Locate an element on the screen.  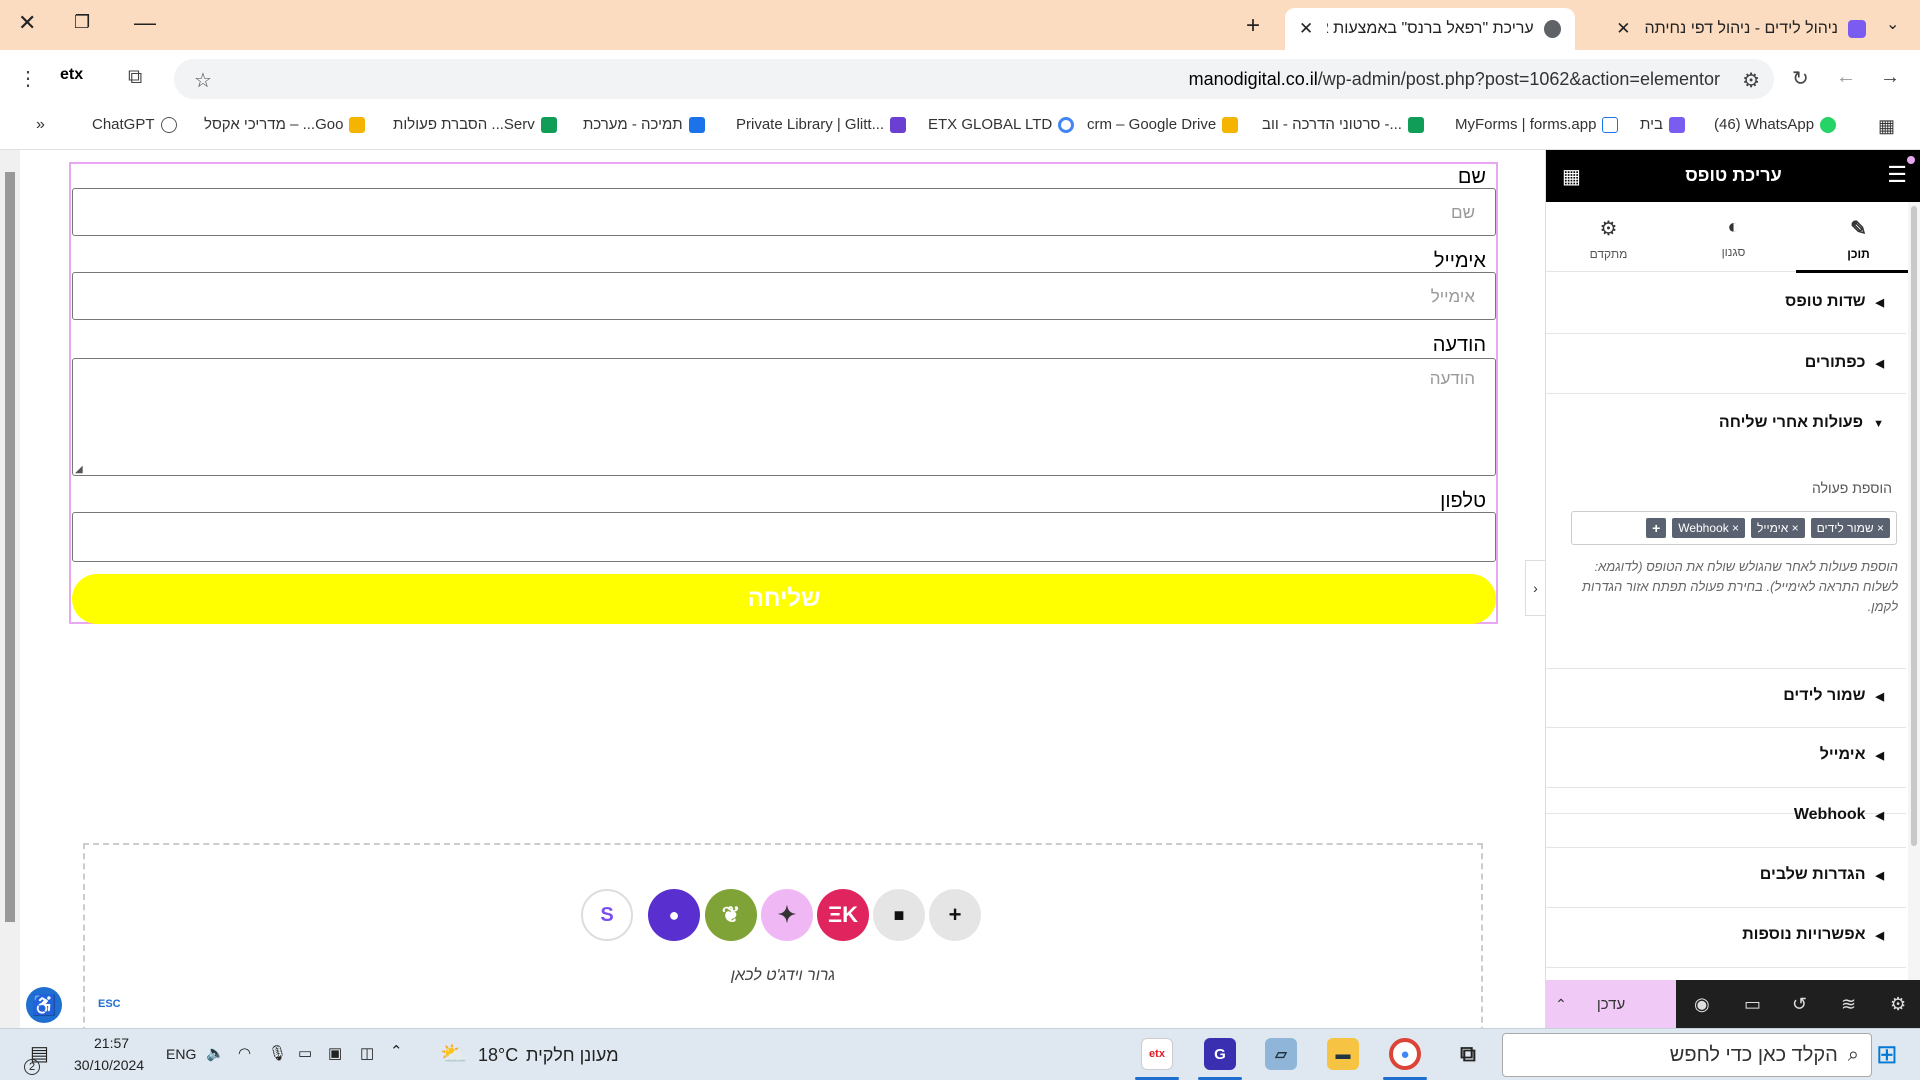
name-field: שם is located at coordinates (784, 212).